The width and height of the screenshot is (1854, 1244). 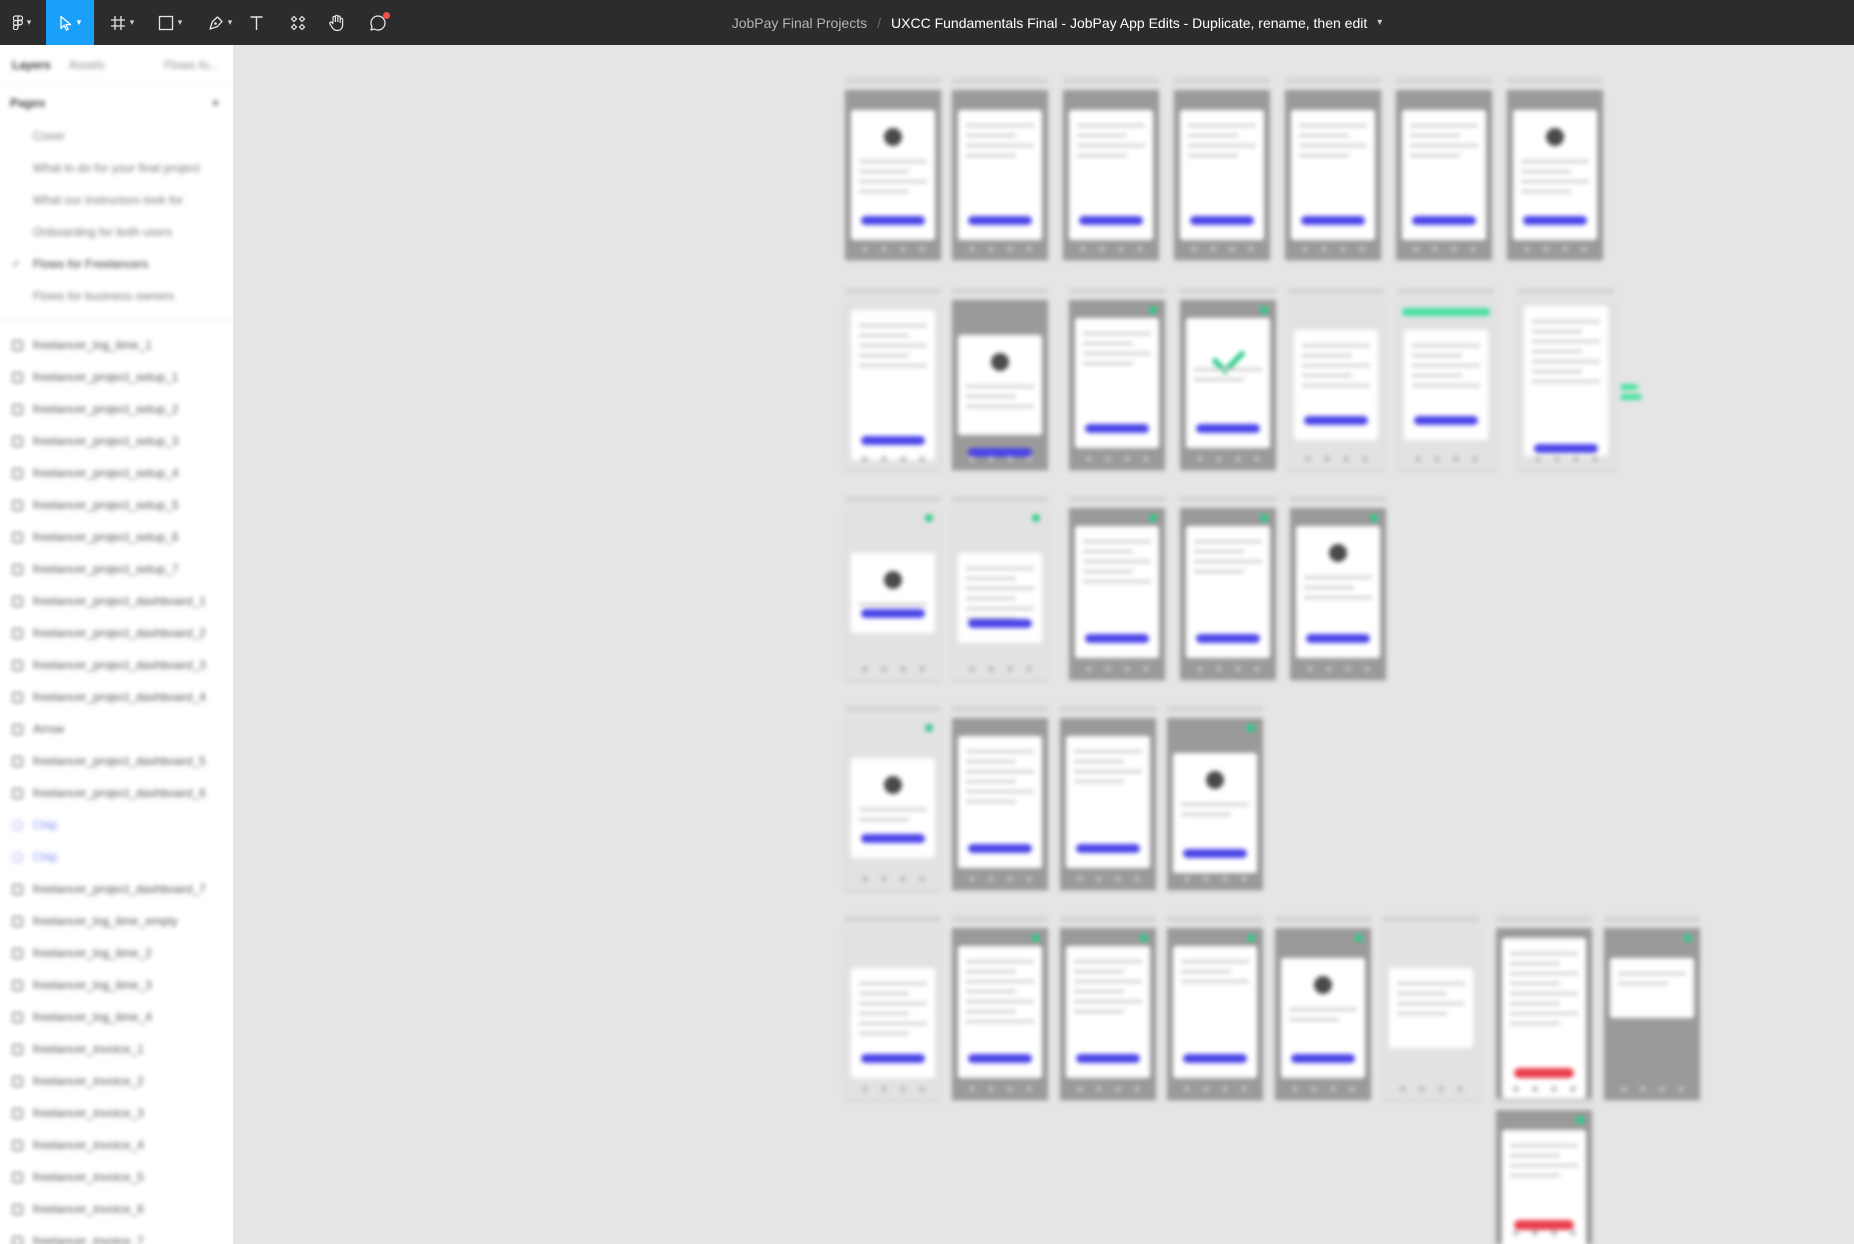 I want to click on layer-item: freelancer_invoice_1, so click(x=116, y=1049).